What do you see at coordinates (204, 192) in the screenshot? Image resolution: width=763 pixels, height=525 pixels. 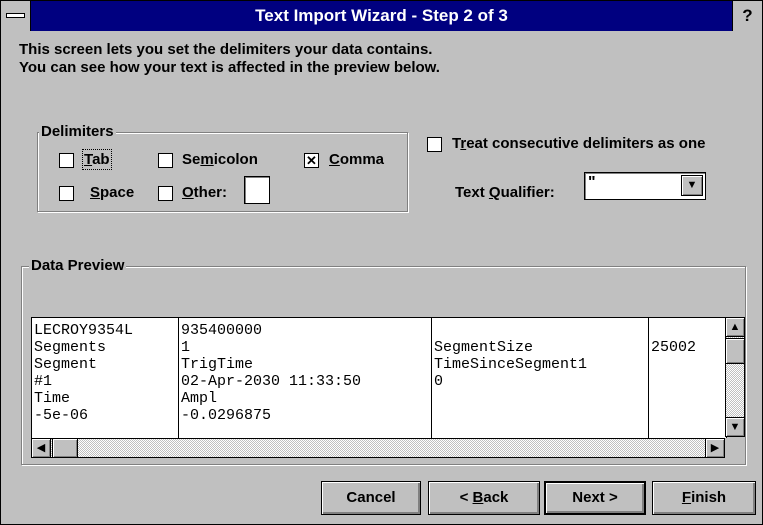 I see `other-label: Other:` at bounding box center [204, 192].